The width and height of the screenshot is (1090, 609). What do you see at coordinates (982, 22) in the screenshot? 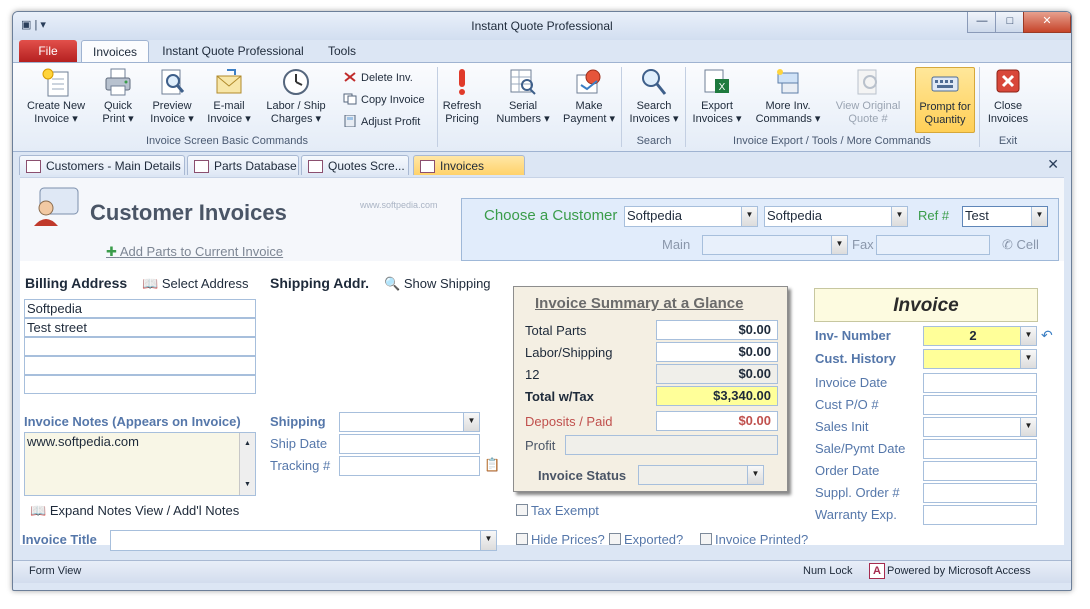
I see `minimize-button: —` at bounding box center [982, 22].